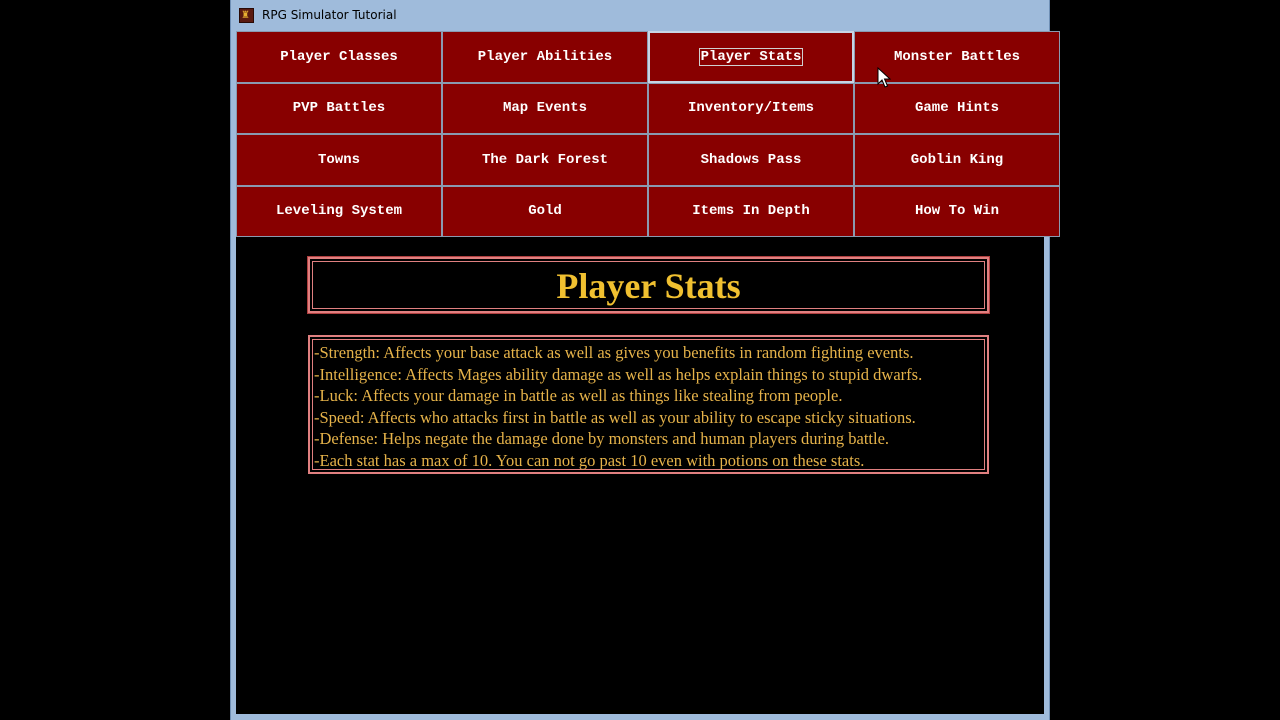  Describe the element at coordinates (339, 211) in the screenshot. I see `nav-button-leveling-system: Leveling System` at that location.